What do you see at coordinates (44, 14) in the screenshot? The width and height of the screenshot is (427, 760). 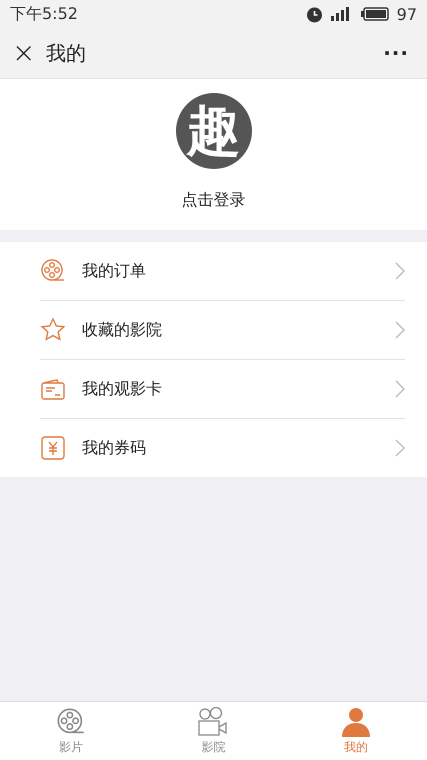 I see `status-time: 下午5:52` at bounding box center [44, 14].